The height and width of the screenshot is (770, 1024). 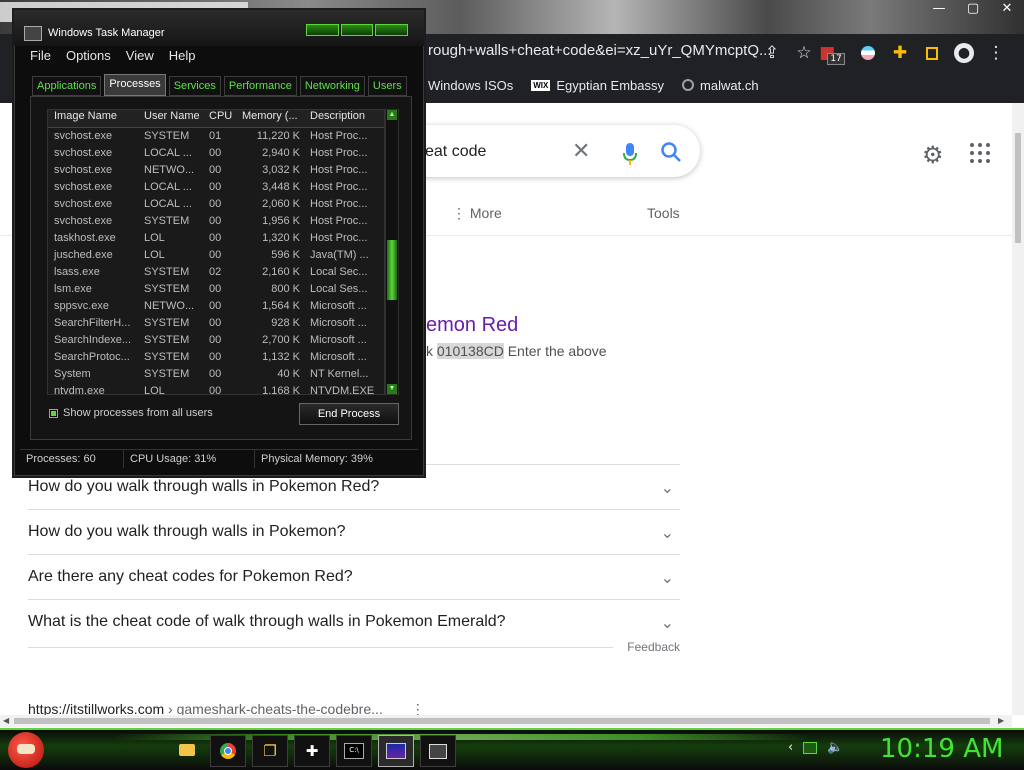 I want to click on task-manager-icon, so click(x=438, y=751).